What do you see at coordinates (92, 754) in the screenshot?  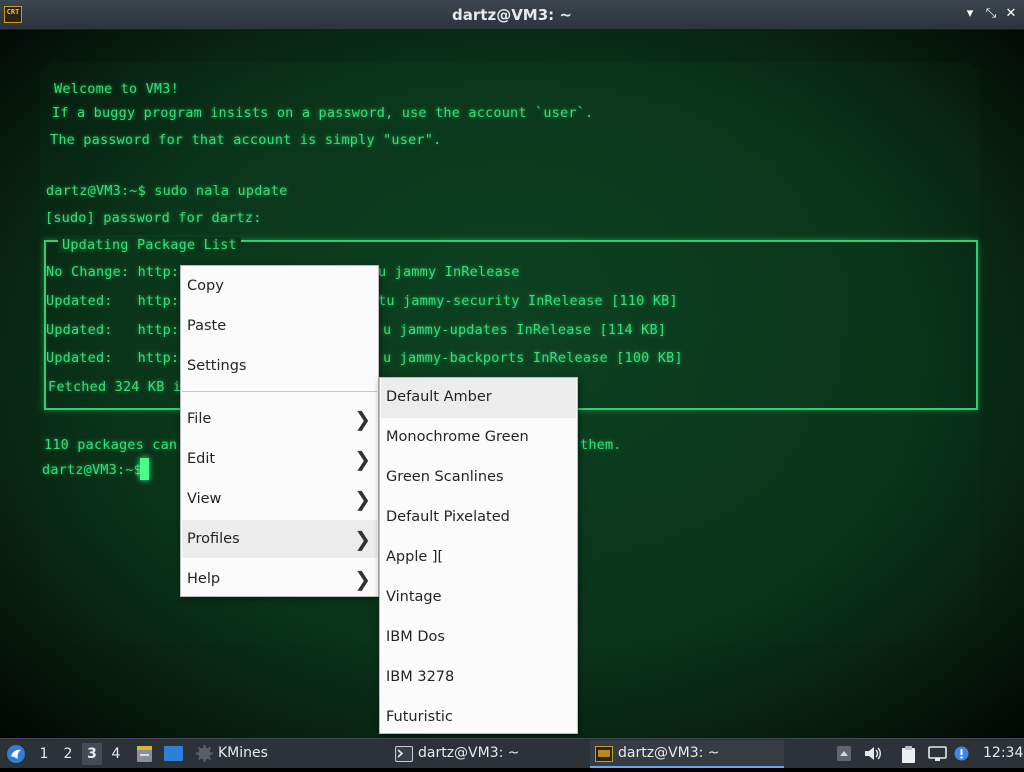 I see `desktop-3-button: 3` at bounding box center [92, 754].